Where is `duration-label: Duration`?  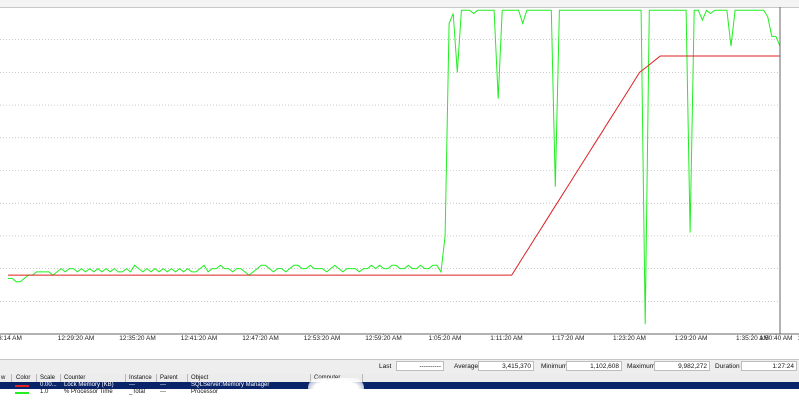 duration-label: Duration is located at coordinates (727, 366).